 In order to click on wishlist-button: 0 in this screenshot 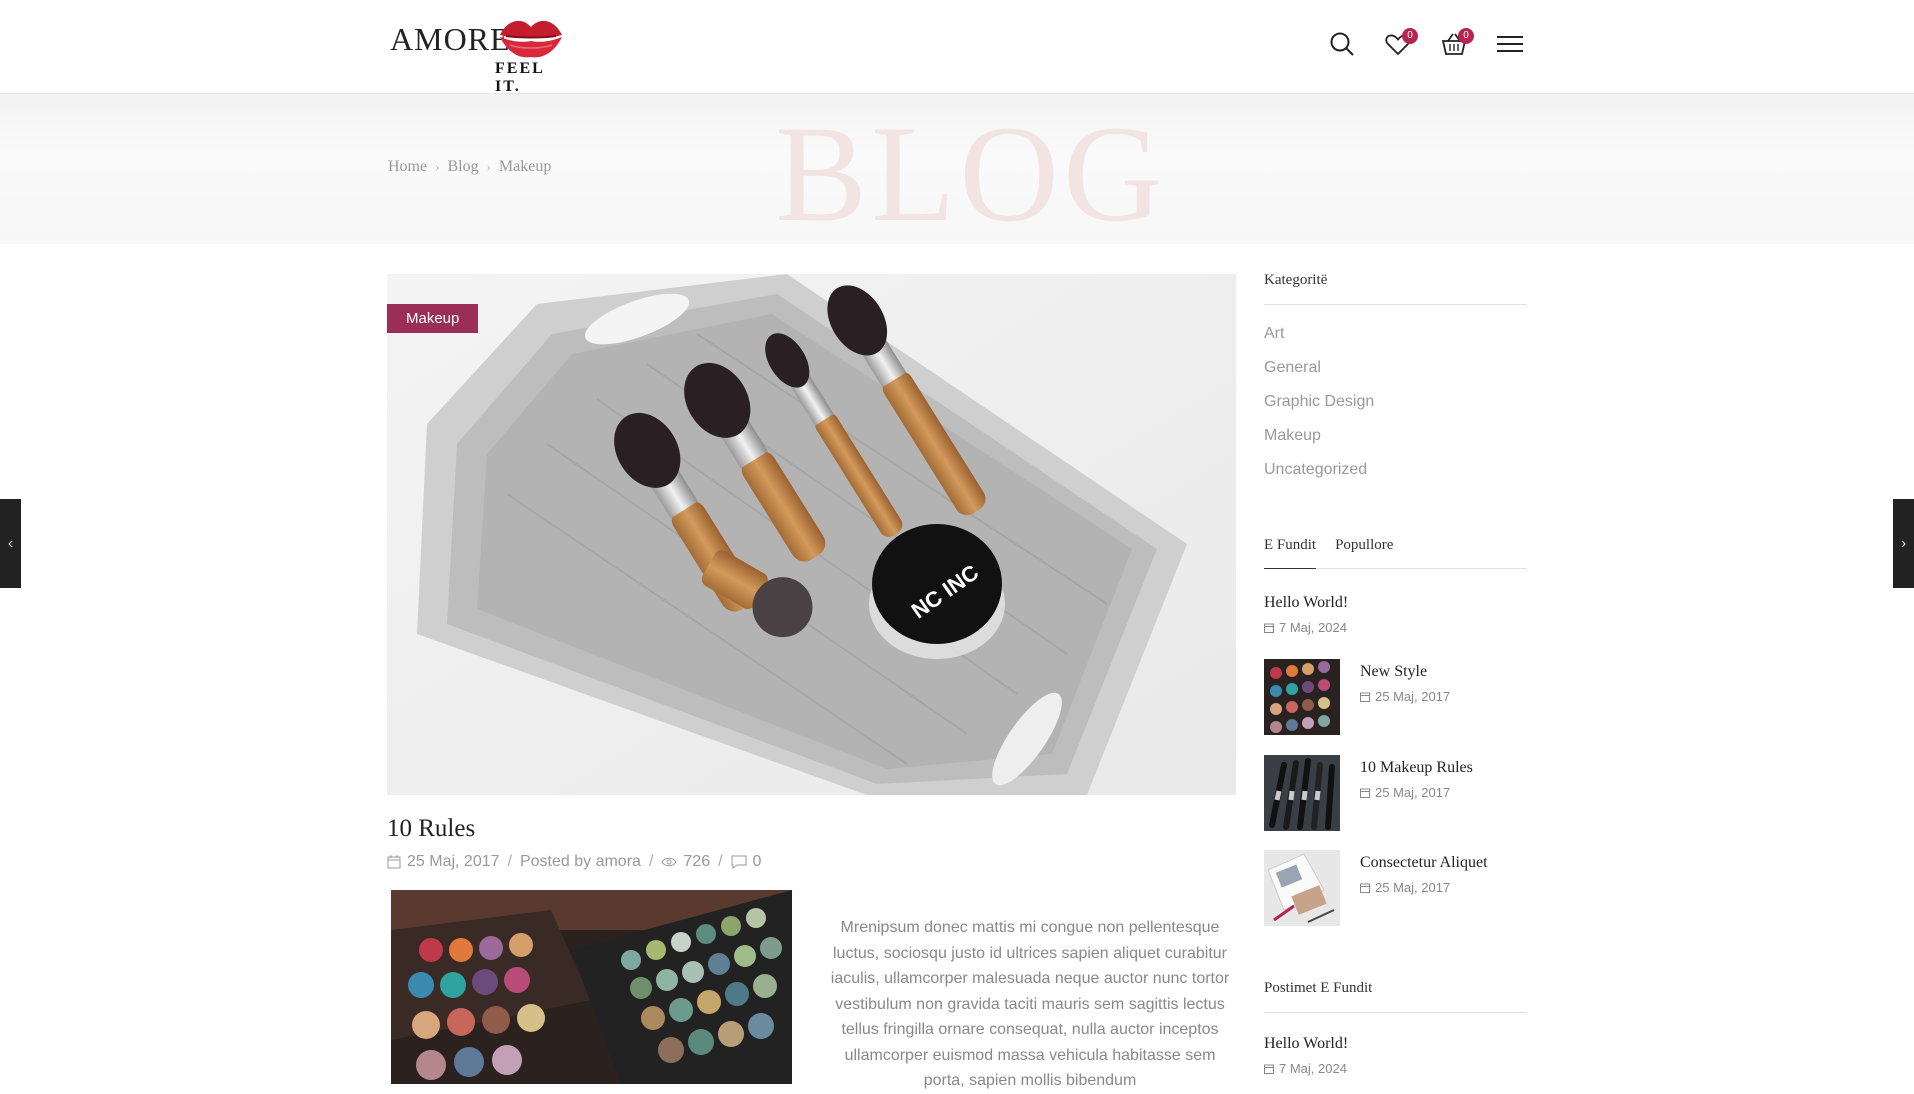, I will do `click(1401, 45)`.